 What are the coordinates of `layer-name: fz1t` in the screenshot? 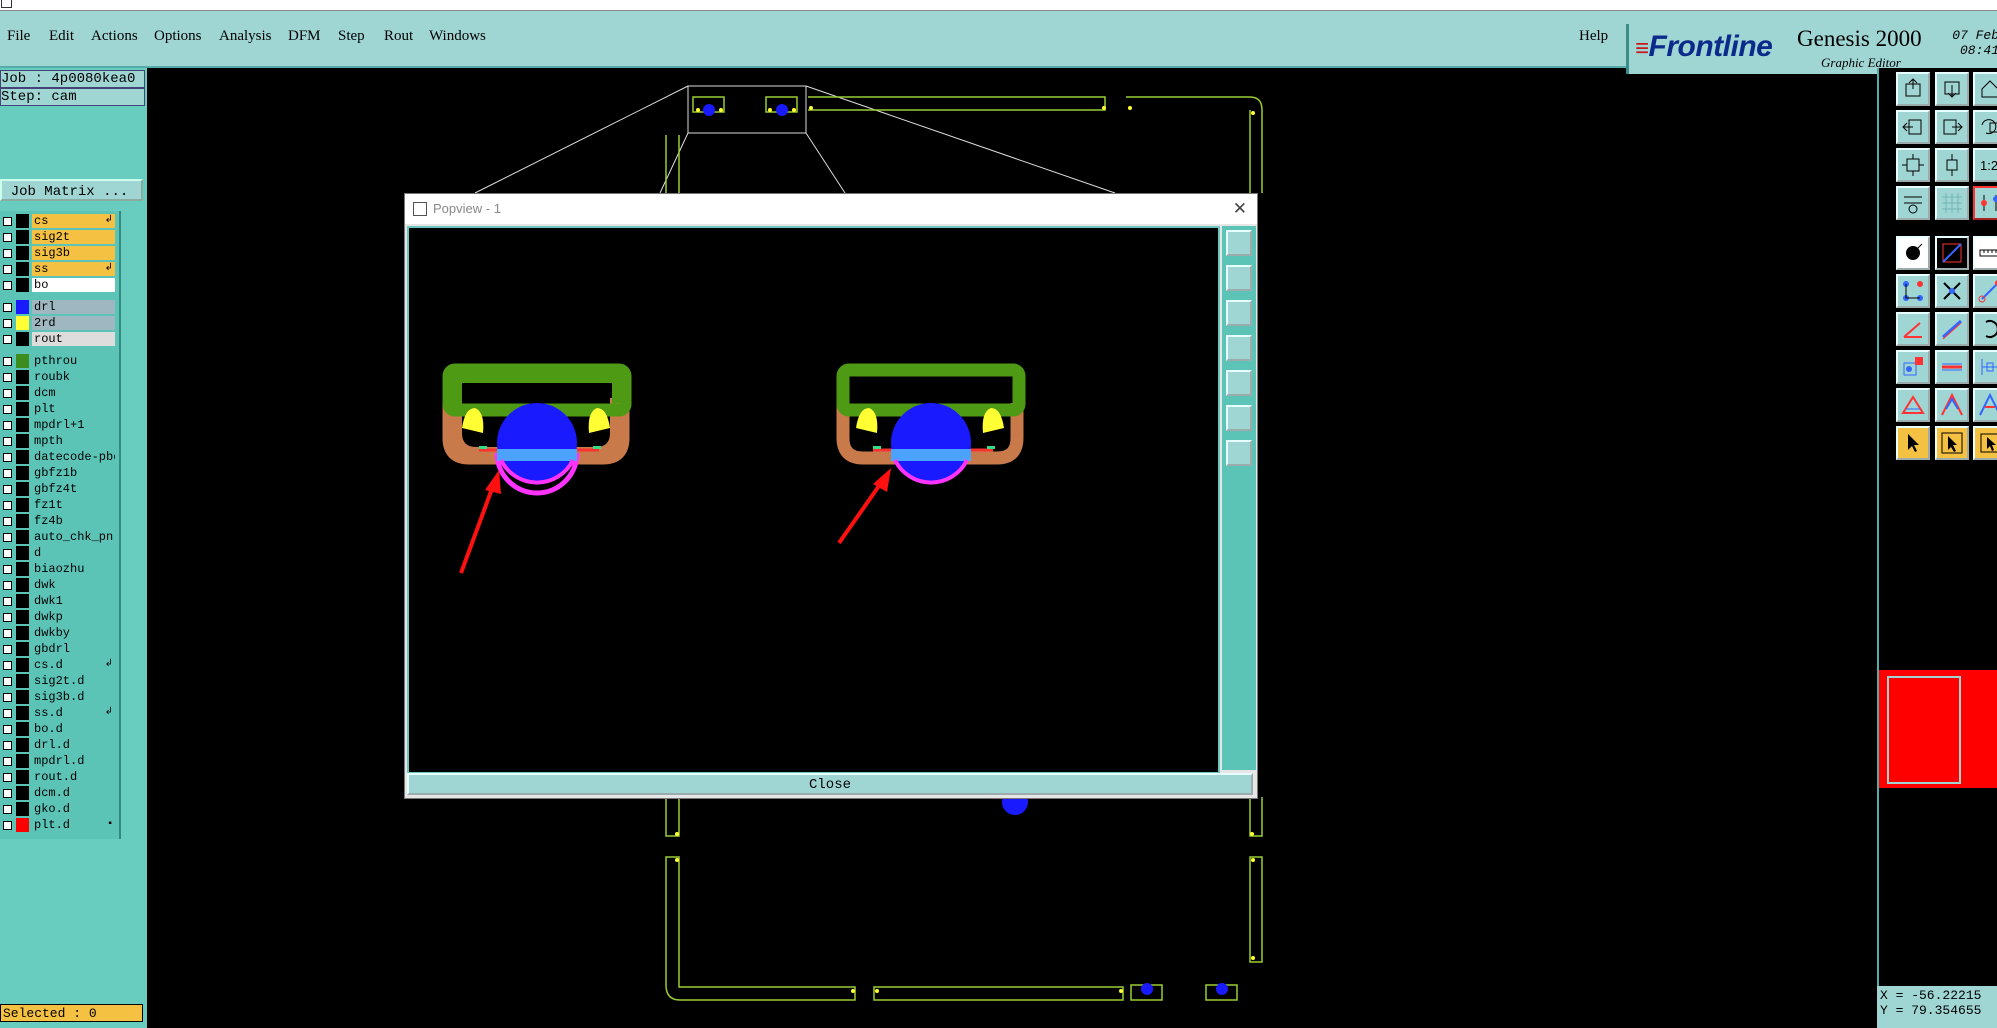 It's located at (73, 505).